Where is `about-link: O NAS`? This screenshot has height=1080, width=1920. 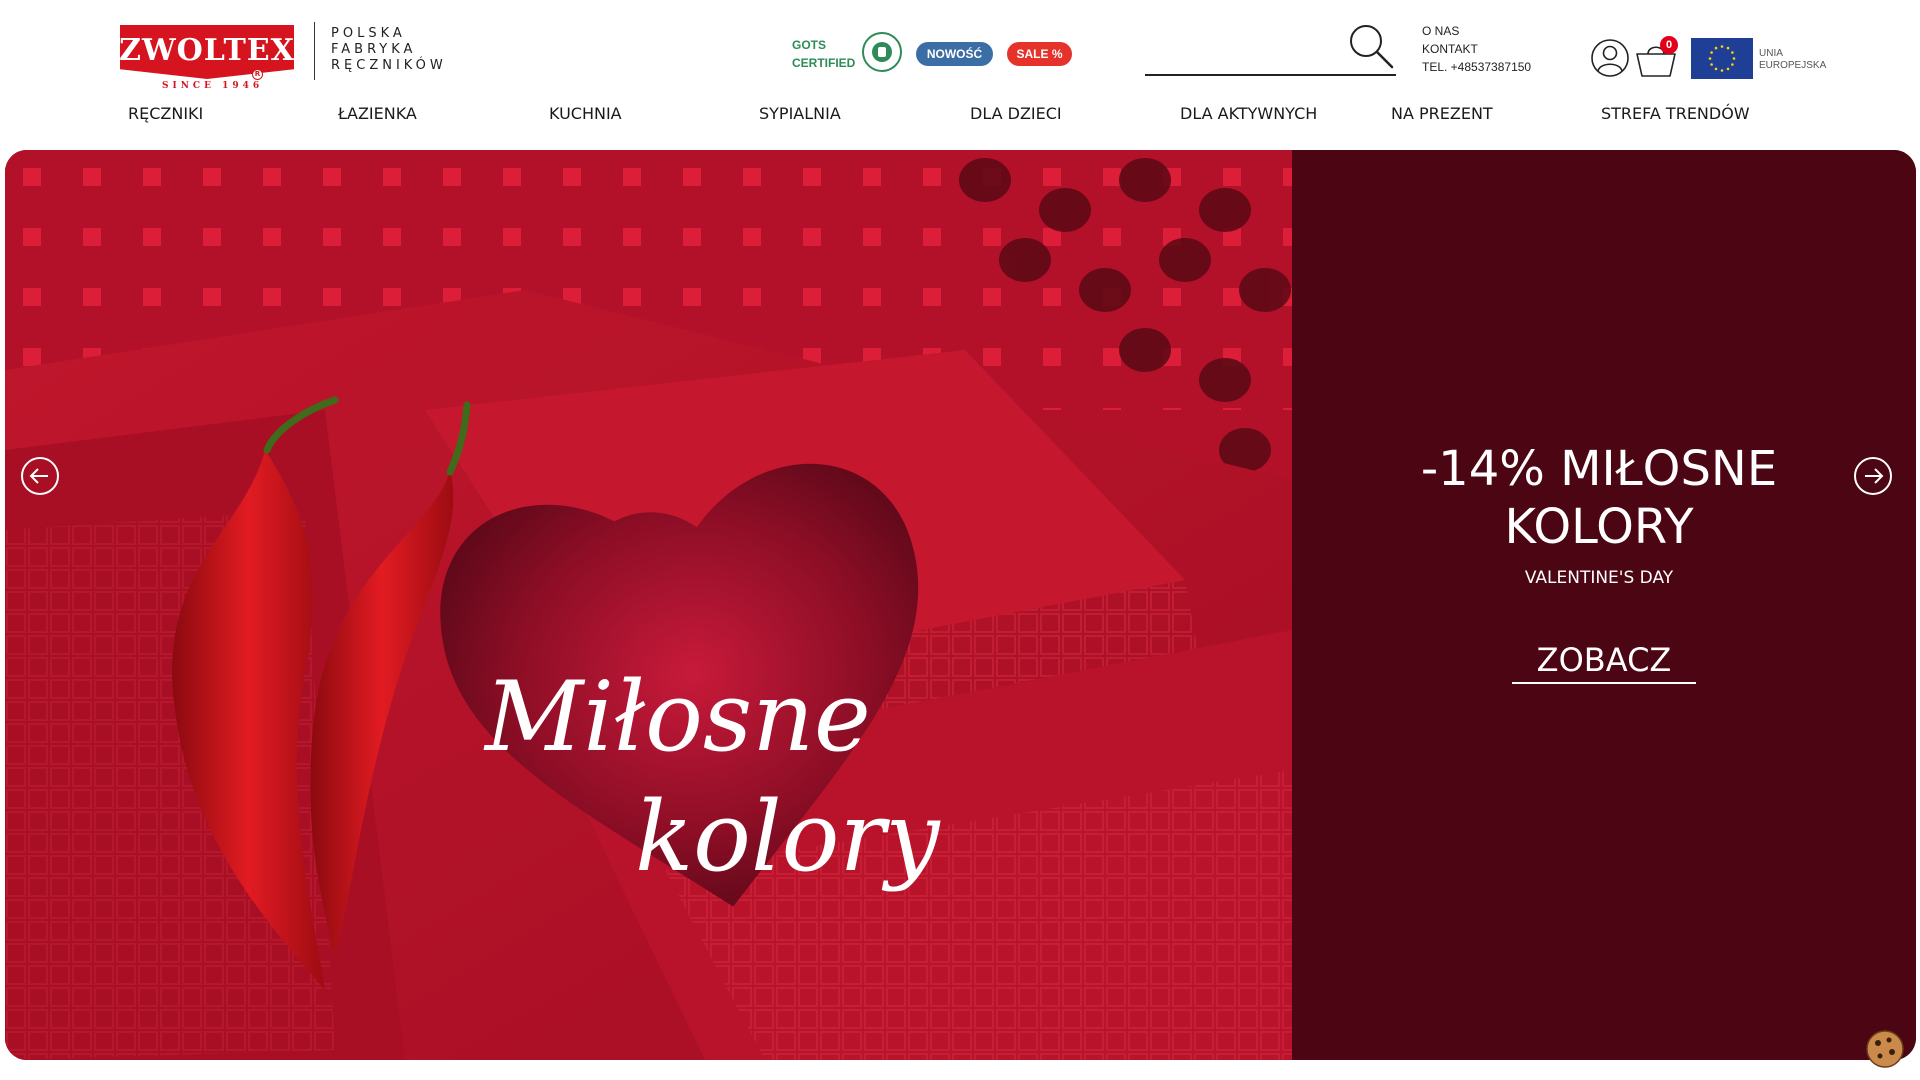
about-link: O NAS is located at coordinates (1476, 31).